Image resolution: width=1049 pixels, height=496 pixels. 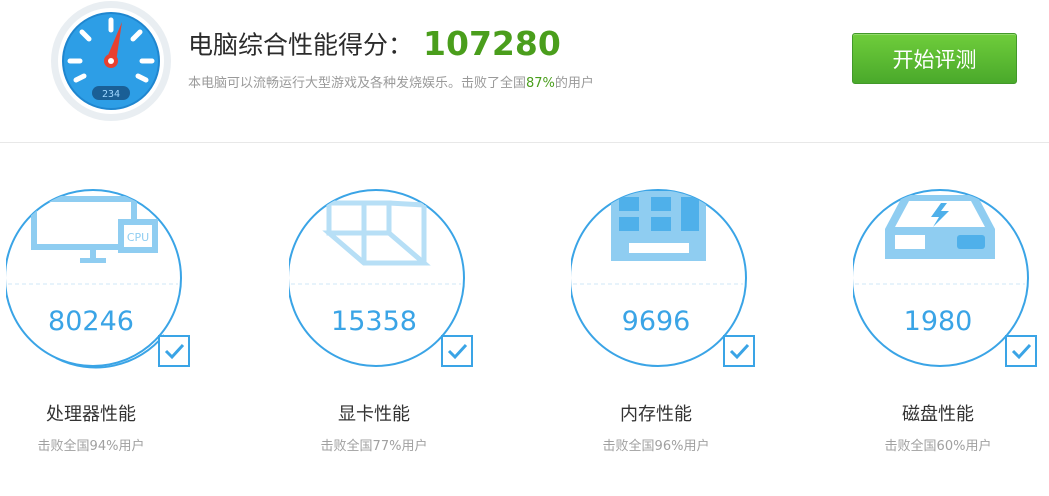 What do you see at coordinates (540, 83) in the screenshot?
I see `beat-percentage: 87%` at bounding box center [540, 83].